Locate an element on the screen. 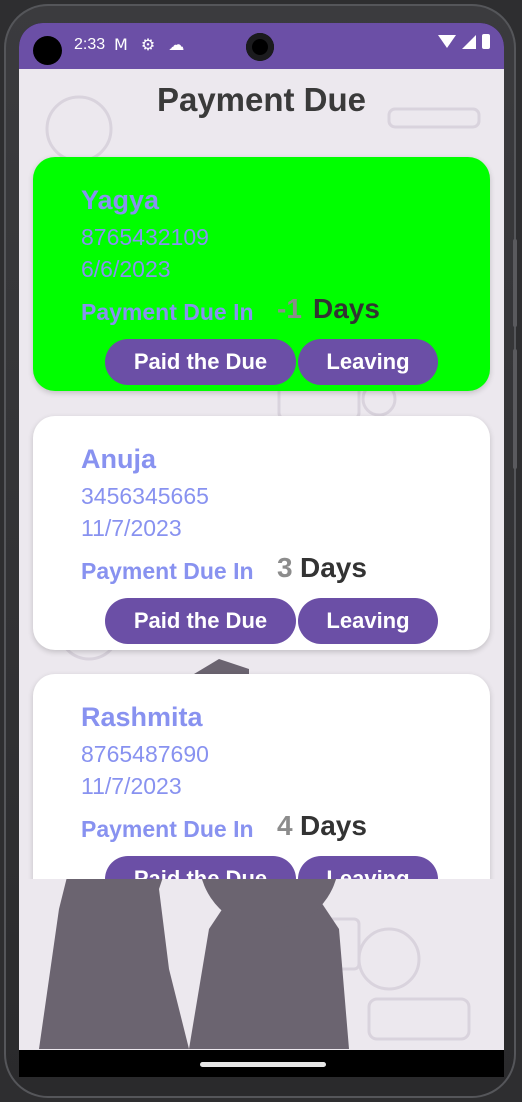 This screenshot has width=522, height=1102. navigation-bar is located at coordinates (261, 1063).